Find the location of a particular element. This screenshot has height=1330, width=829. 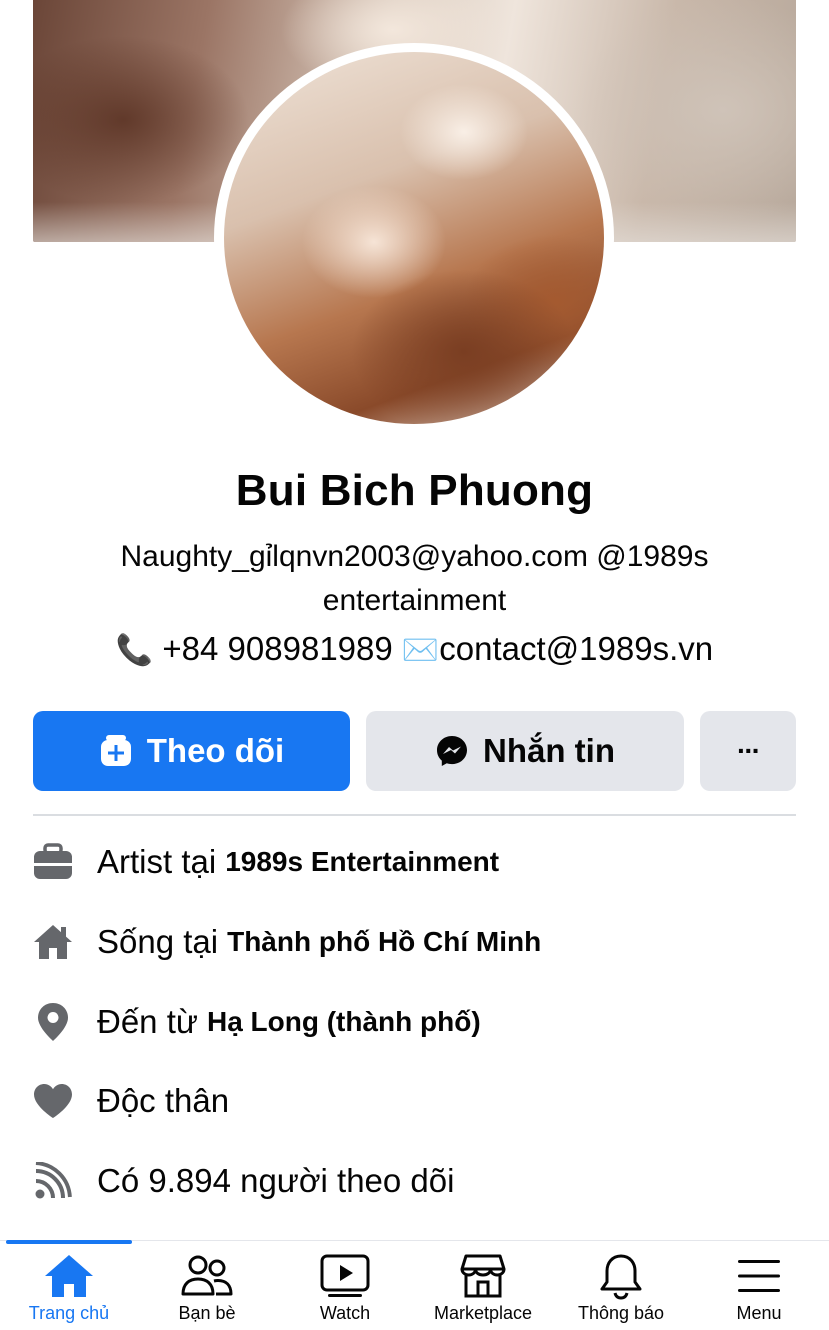

info-work: Artist tại 1989s Entertainment is located at coordinates (414, 862).